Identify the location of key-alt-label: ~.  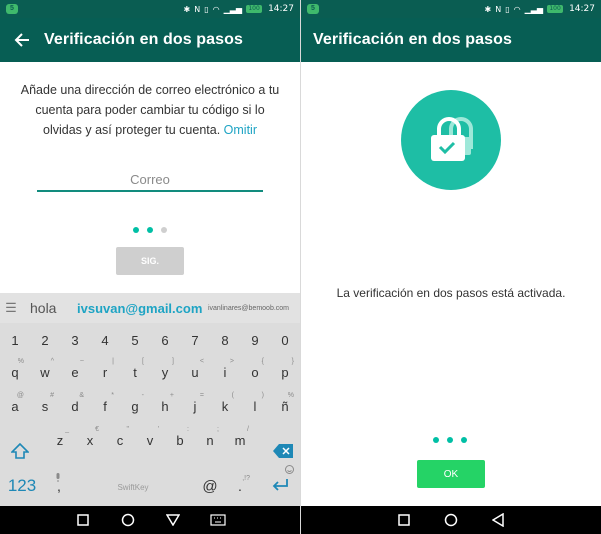
(81, 361).